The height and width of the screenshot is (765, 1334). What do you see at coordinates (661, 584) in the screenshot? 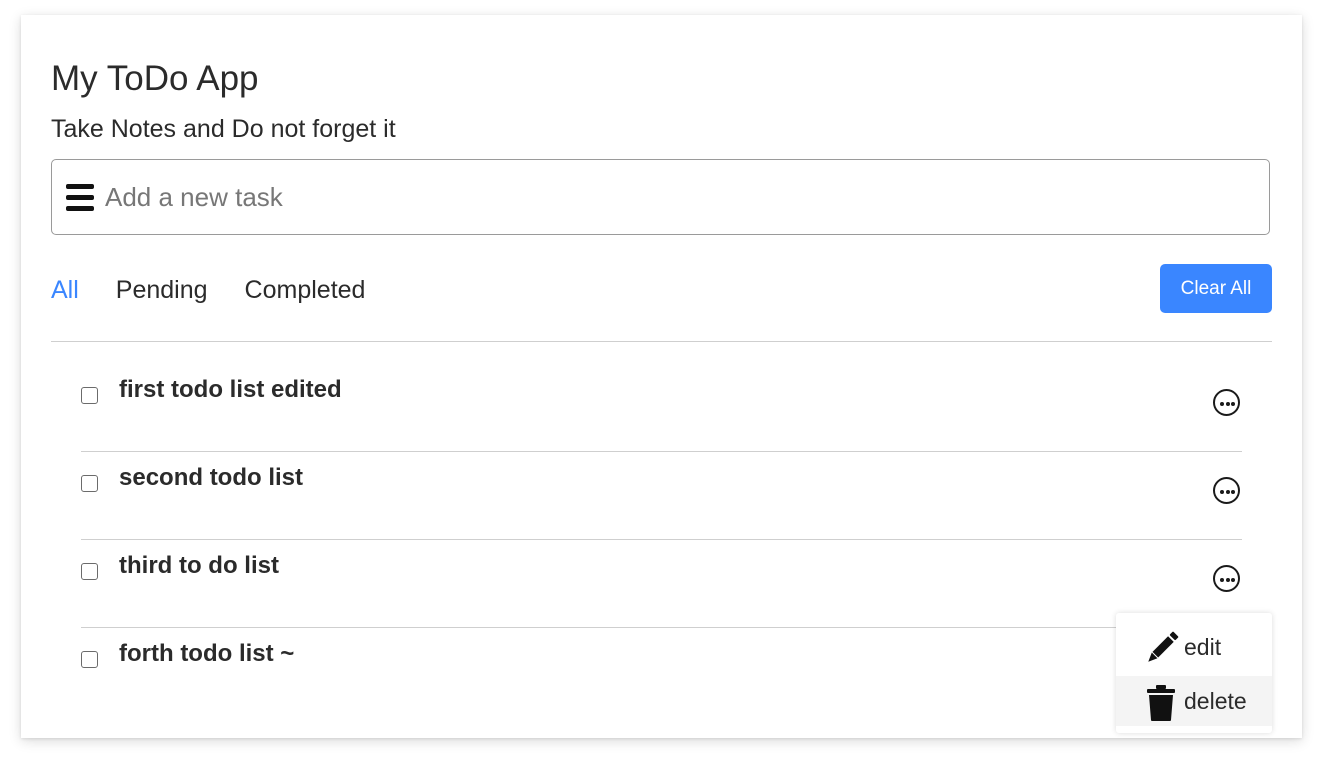
I see `task-item: third to do list` at bounding box center [661, 584].